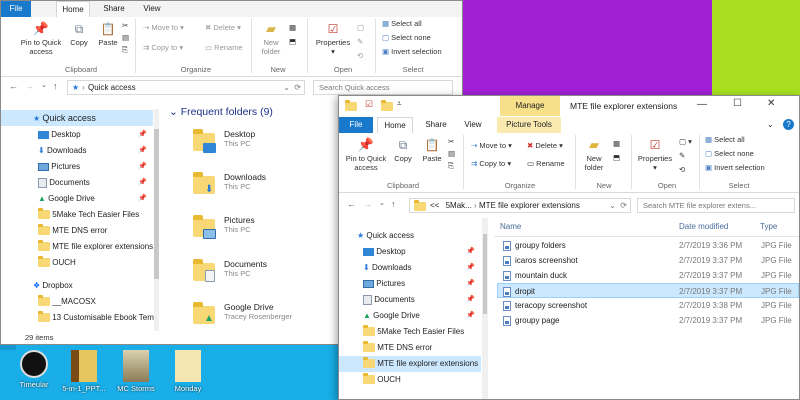 The image size is (800, 400). I want to click on back-arrow-icon: ←, so click(351, 204).